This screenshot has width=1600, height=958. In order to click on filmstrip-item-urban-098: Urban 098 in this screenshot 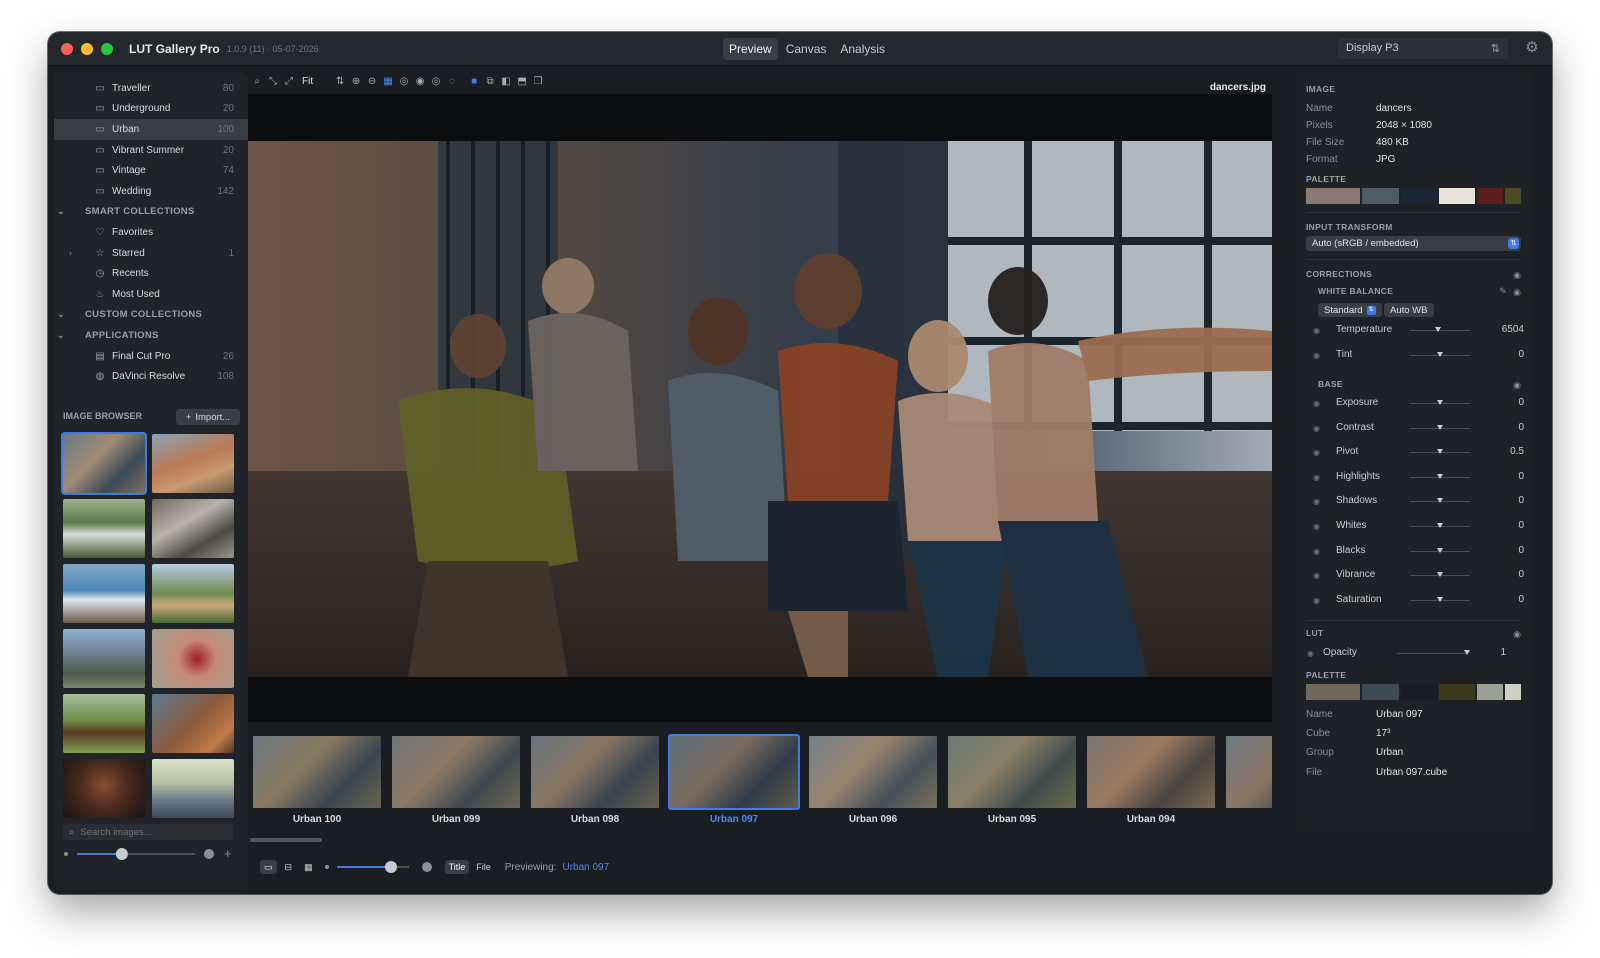, I will do `click(595, 782)`.